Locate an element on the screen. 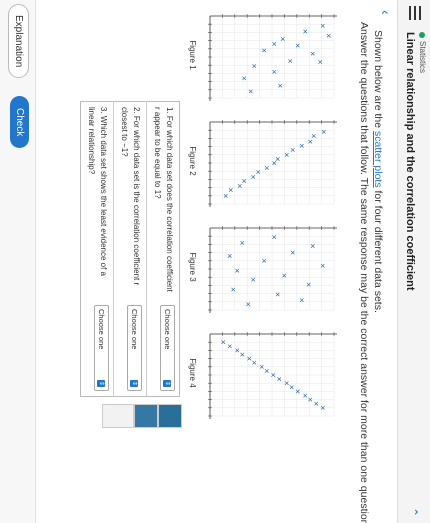 The width and height of the screenshot is (430, 523). scatter-plots-link: scatter plots is located at coordinates (378, 159).